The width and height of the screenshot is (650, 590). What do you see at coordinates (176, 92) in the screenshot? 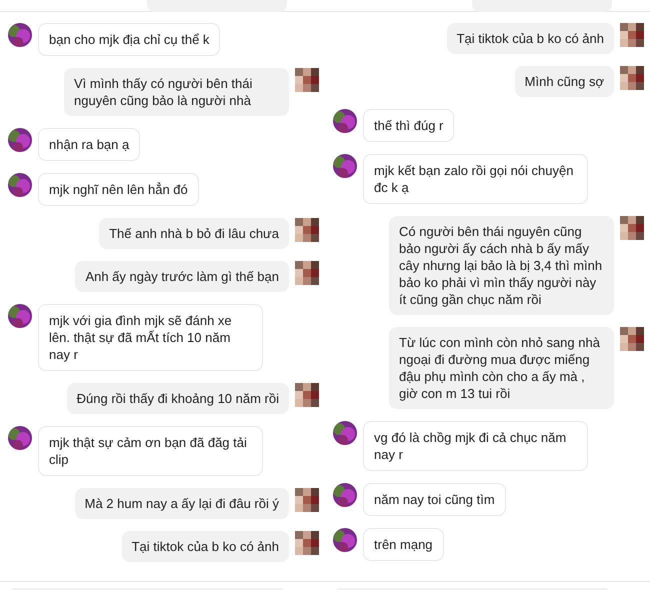
I see `message-bubble: Vì mình thấy có người bên thái nguyên cũng bảo là người nhà` at bounding box center [176, 92].